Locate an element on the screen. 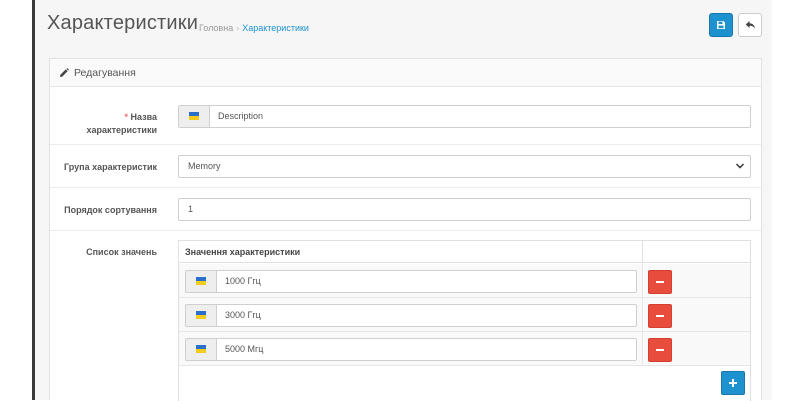  chevron-down-icon is located at coordinates (740, 166).